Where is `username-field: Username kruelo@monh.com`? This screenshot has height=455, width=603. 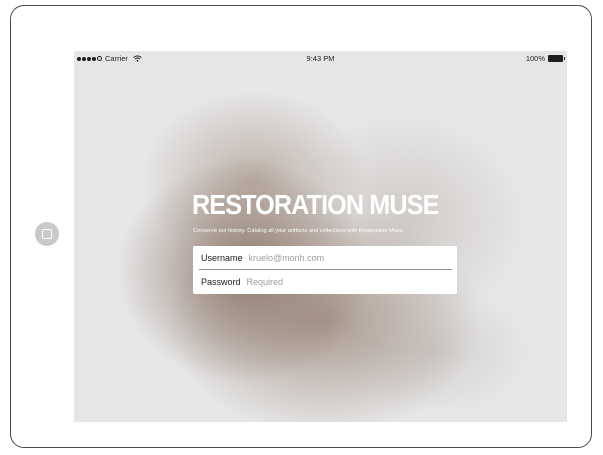 username-field: Username kruelo@monh.com is located at coordinates (325, 258).